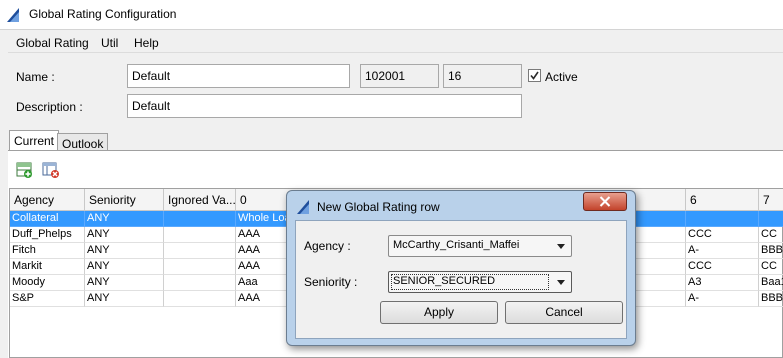 Image resolution: width=783 pixels, height=358 pixels. I want to click on active-label: Active, so click(561, 77).